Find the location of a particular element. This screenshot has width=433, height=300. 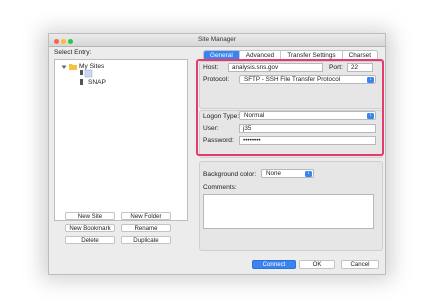

duplicate-button: Duplicate is located at coordinates (146, 240).